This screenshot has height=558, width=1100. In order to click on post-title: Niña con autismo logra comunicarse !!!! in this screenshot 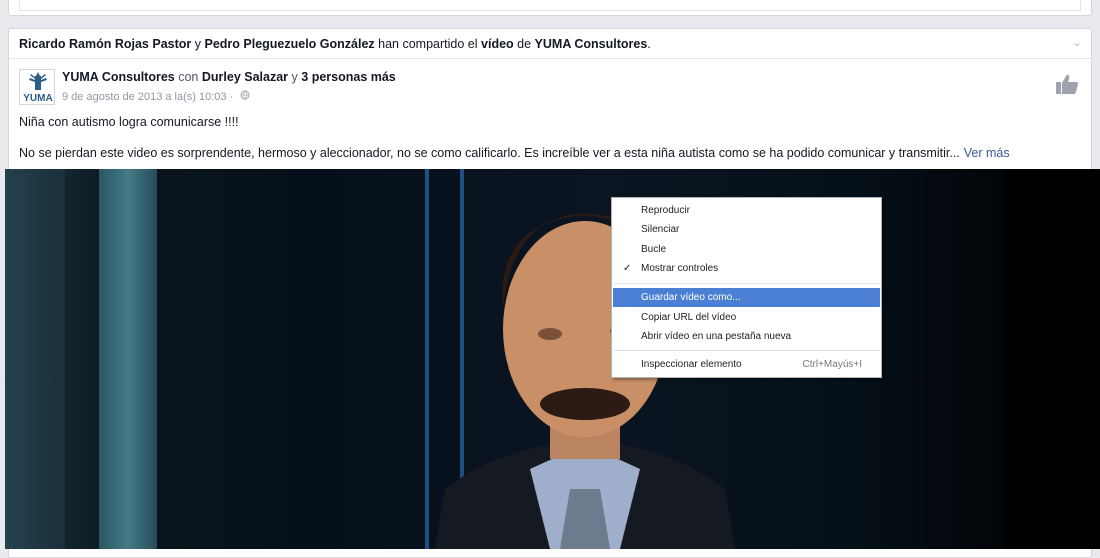, I will do `click(129, 122)`.